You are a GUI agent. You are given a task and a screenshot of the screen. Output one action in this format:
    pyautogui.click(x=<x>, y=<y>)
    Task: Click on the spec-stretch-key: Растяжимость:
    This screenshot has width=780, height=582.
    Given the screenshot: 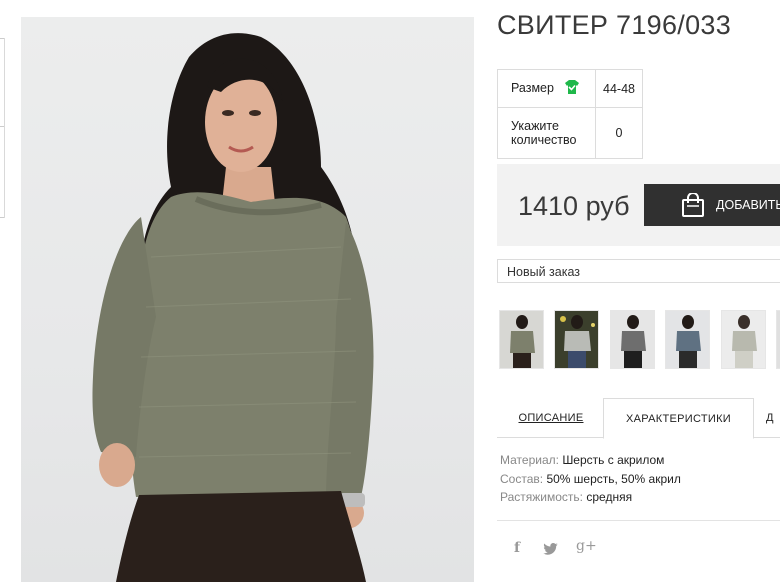 What is the action you would take?
    pyautogui.click(x=542, y=497)
    